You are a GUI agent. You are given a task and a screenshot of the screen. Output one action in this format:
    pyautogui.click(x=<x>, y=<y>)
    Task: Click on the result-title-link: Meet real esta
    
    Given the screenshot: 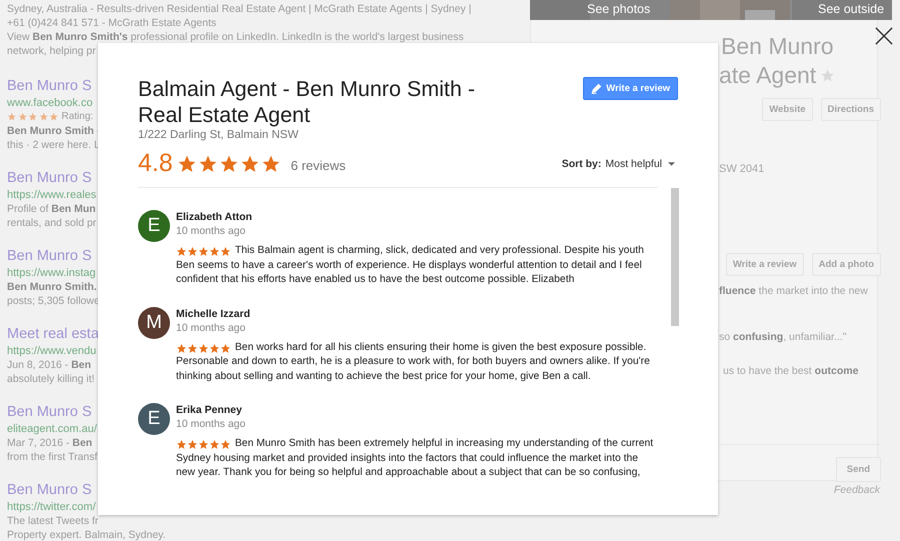 What is the action you would take?
    pyautogui.click(x=53, y=334)
    